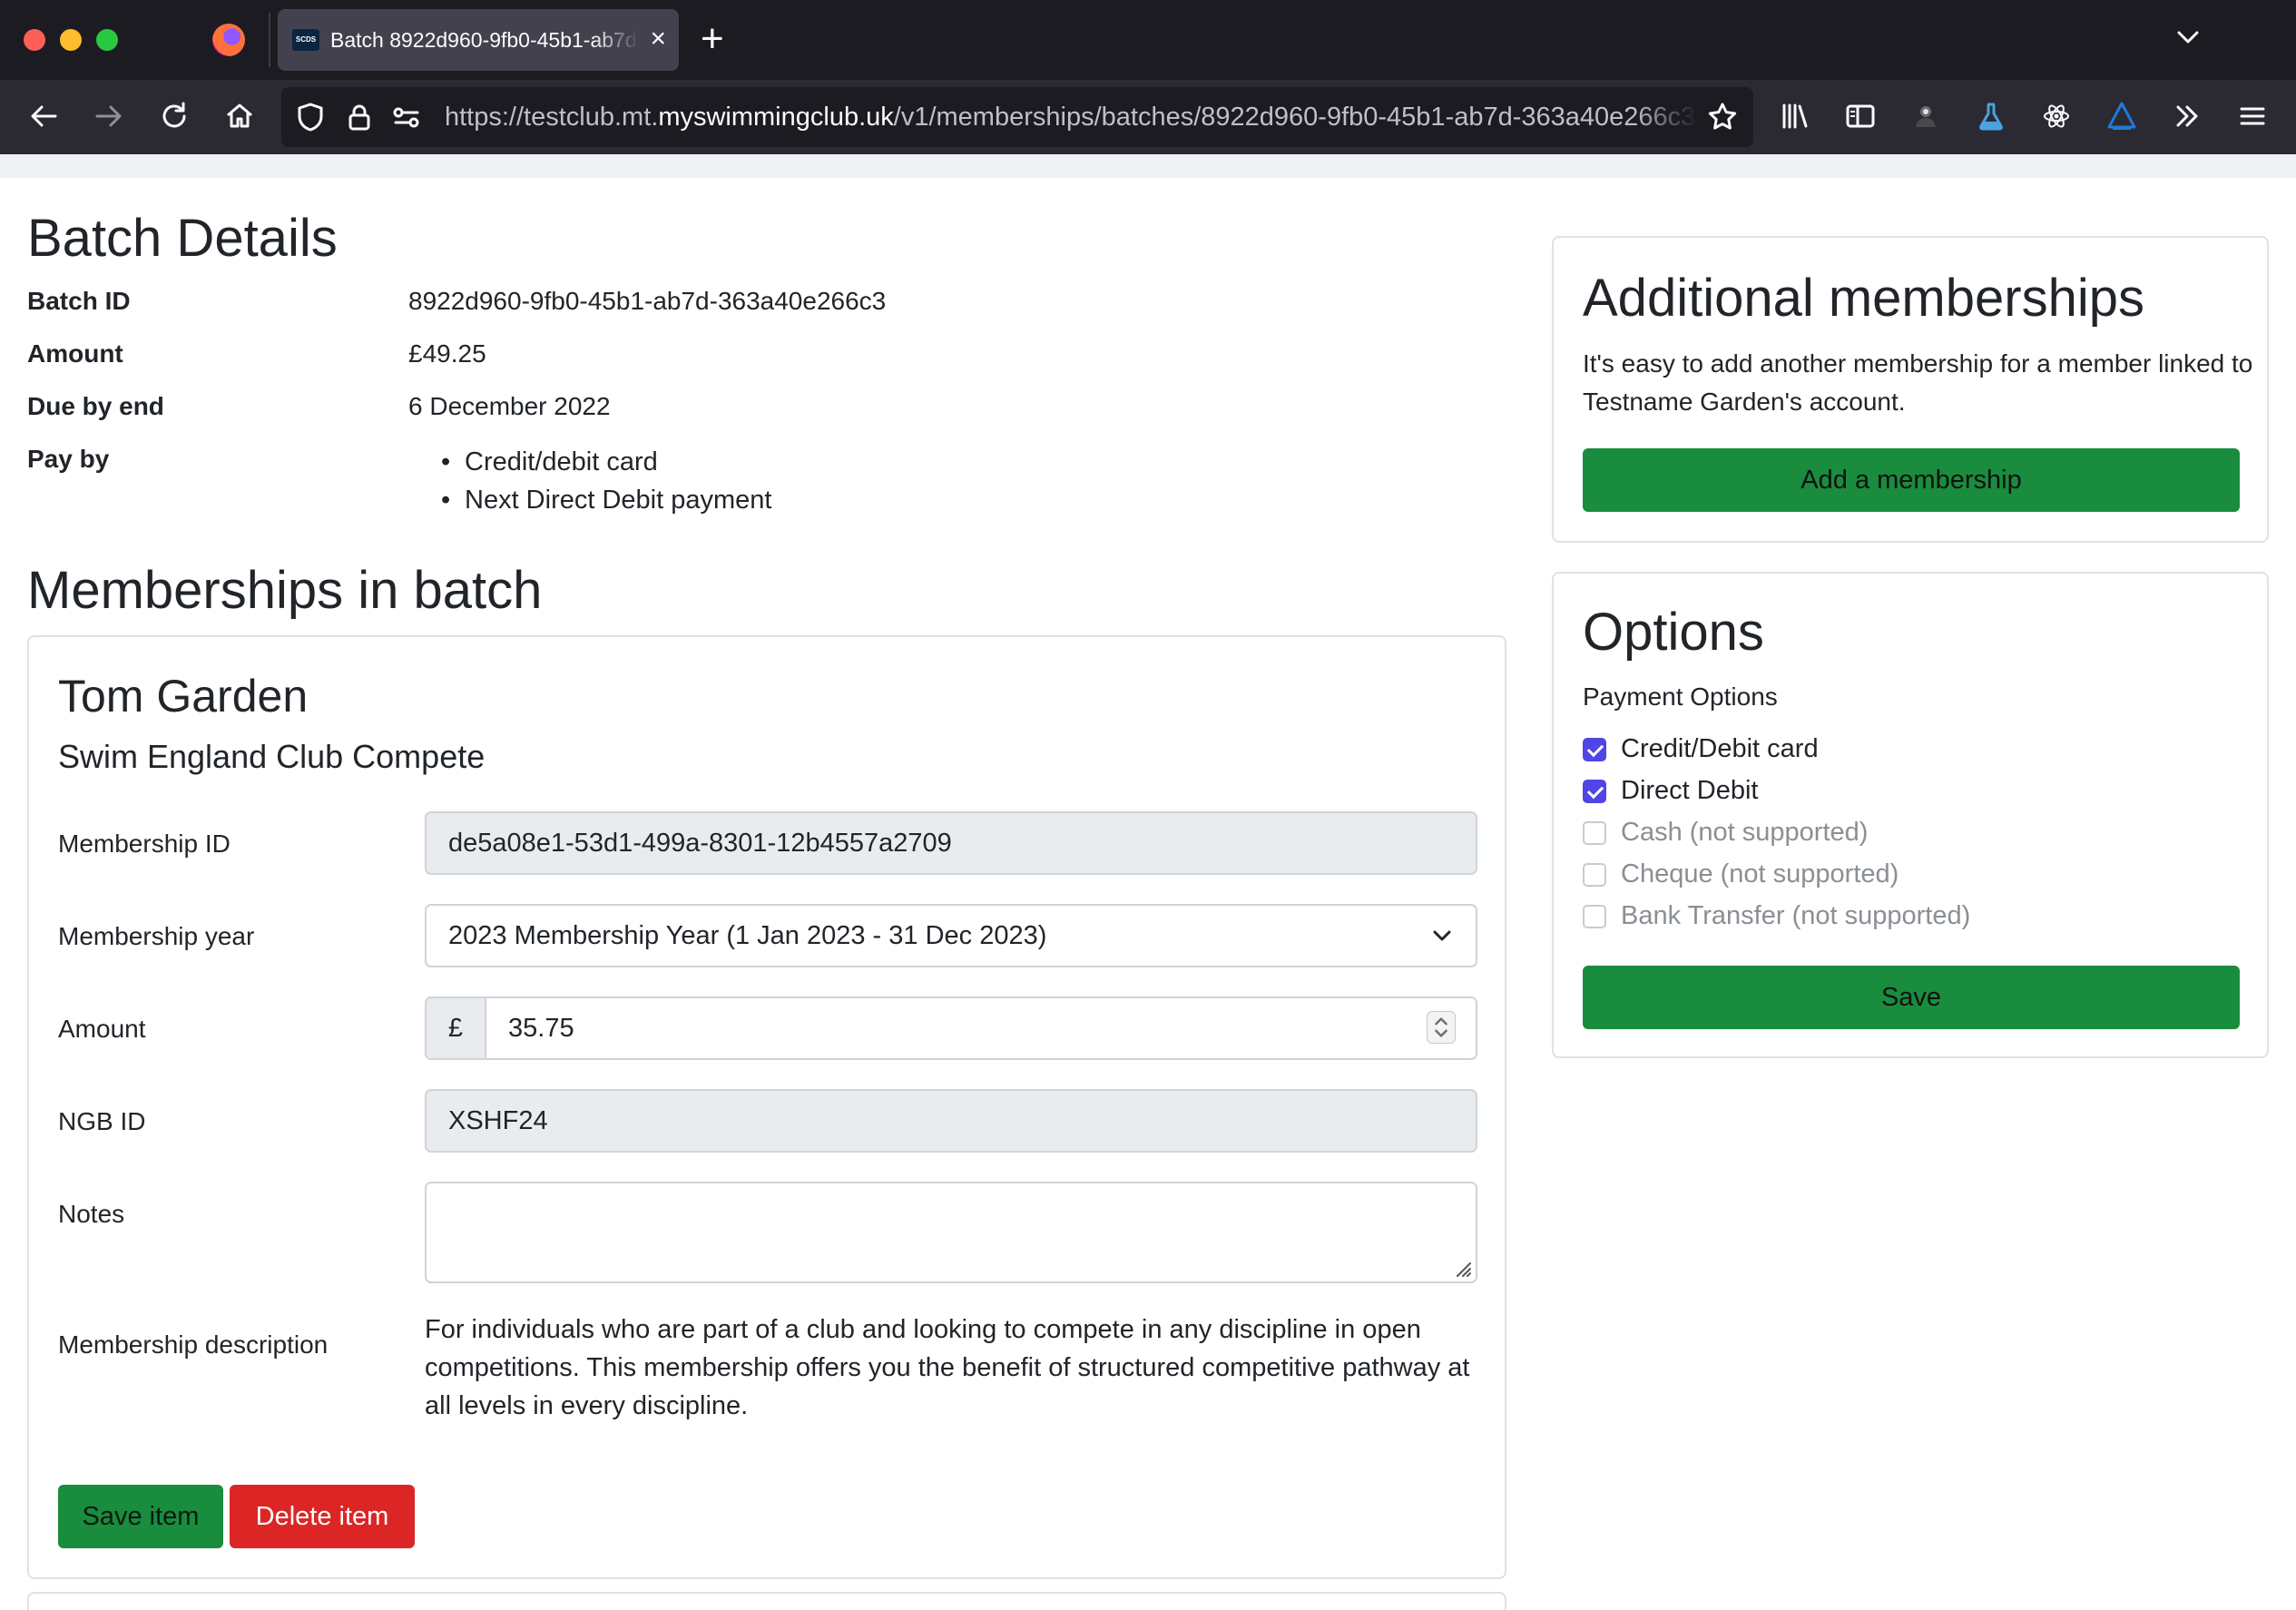  Describe the element at coordinates (951, 1232) in the screenshot. I see `notes-textarea` at that location.